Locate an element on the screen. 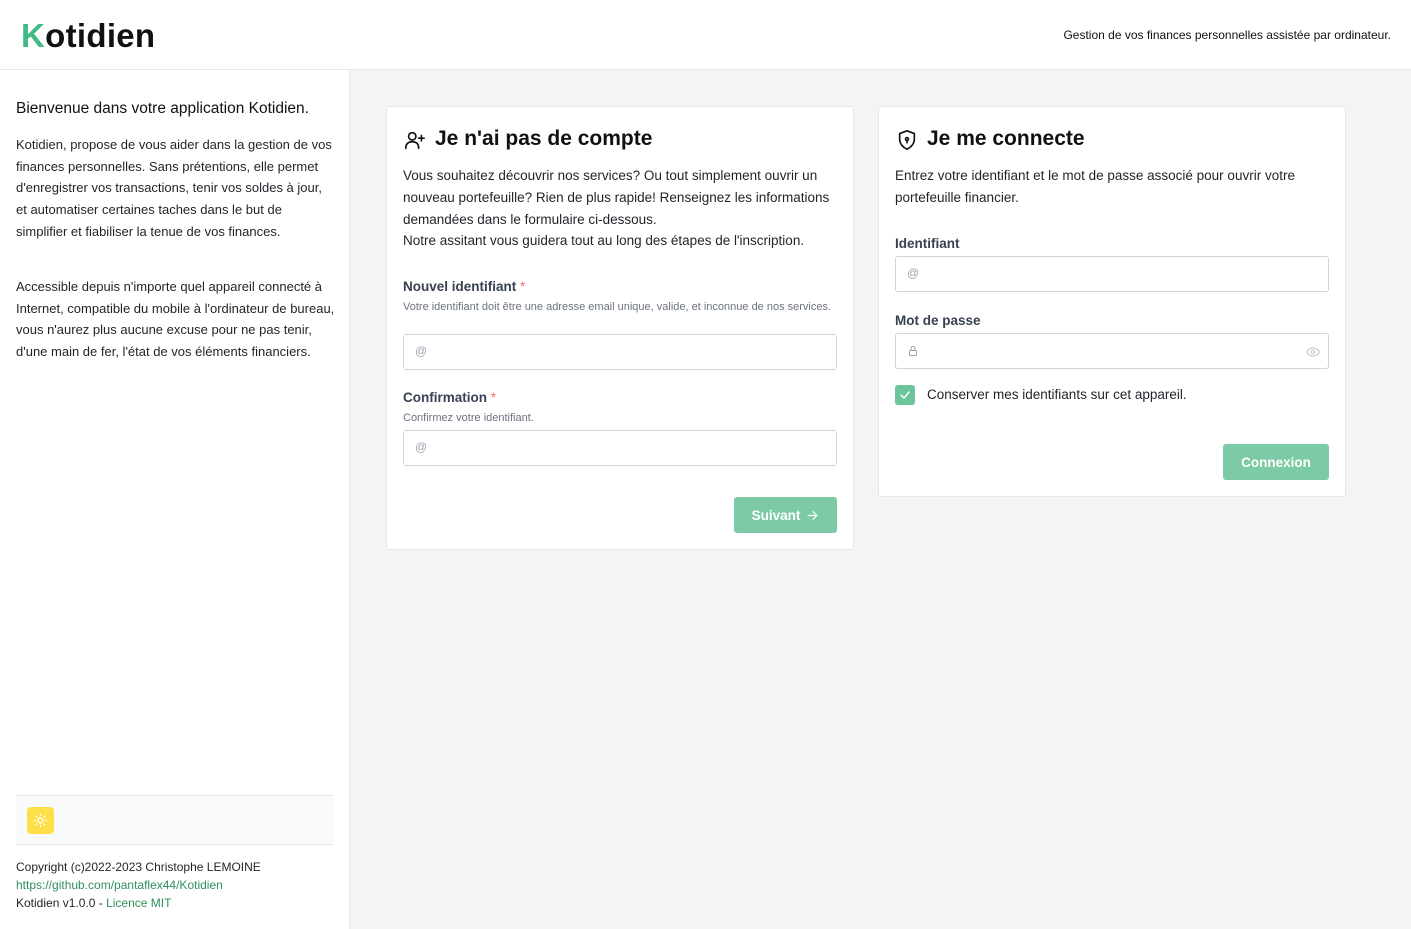 The height and width of the screenshot is (929, 1411). register-title: Je n'ai pas de compte is located at coordinates (544, 138).